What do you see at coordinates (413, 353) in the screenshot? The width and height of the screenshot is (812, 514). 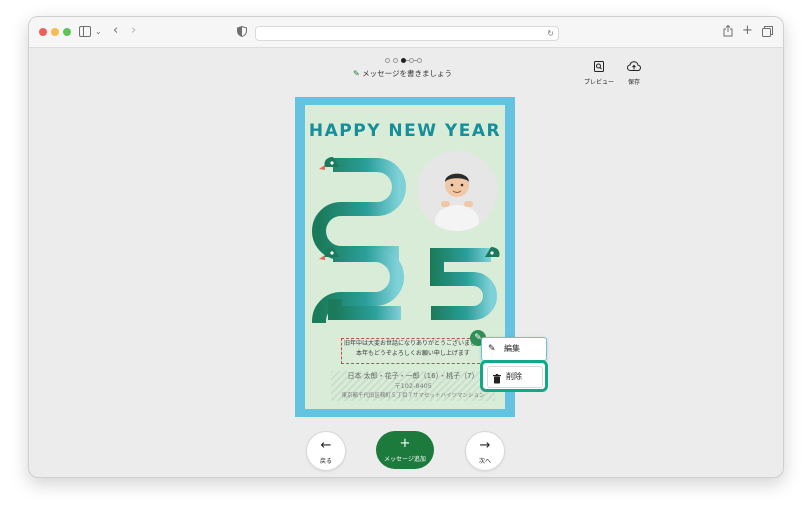 I see `message-line: 本年もどうぞよろしくお願い申し上げます` at bounding box center [413, 353].